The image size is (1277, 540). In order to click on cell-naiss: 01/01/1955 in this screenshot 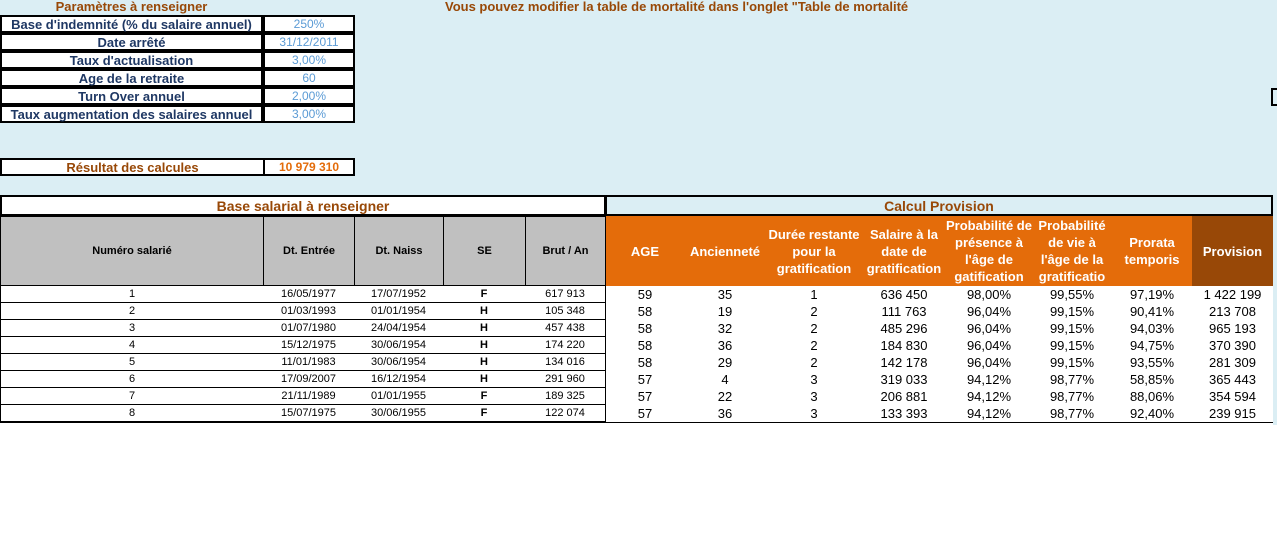, I will do `click(399, 396)`.